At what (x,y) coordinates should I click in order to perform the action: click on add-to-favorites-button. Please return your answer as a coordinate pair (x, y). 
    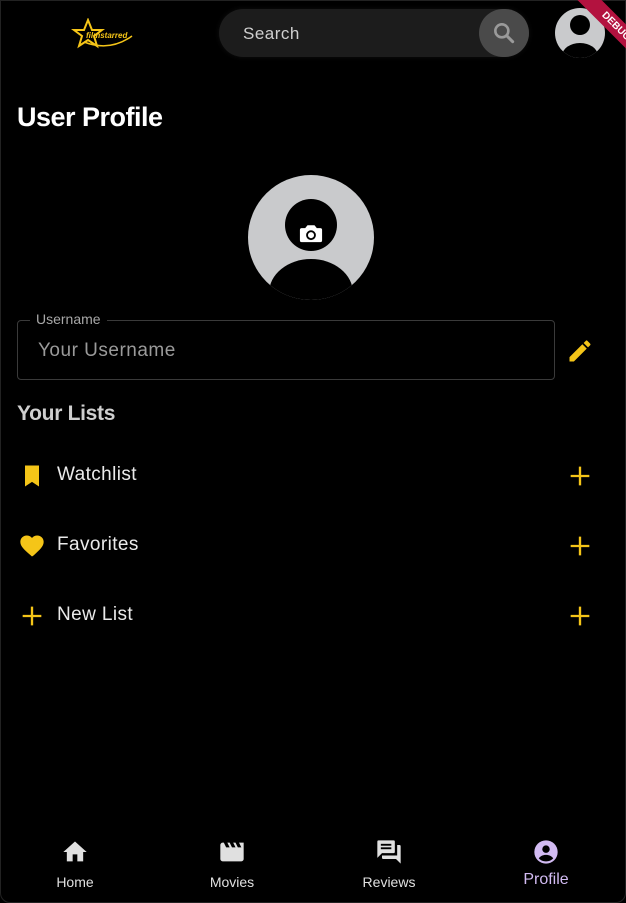
    Looking at the image, I should click on (580, 546).